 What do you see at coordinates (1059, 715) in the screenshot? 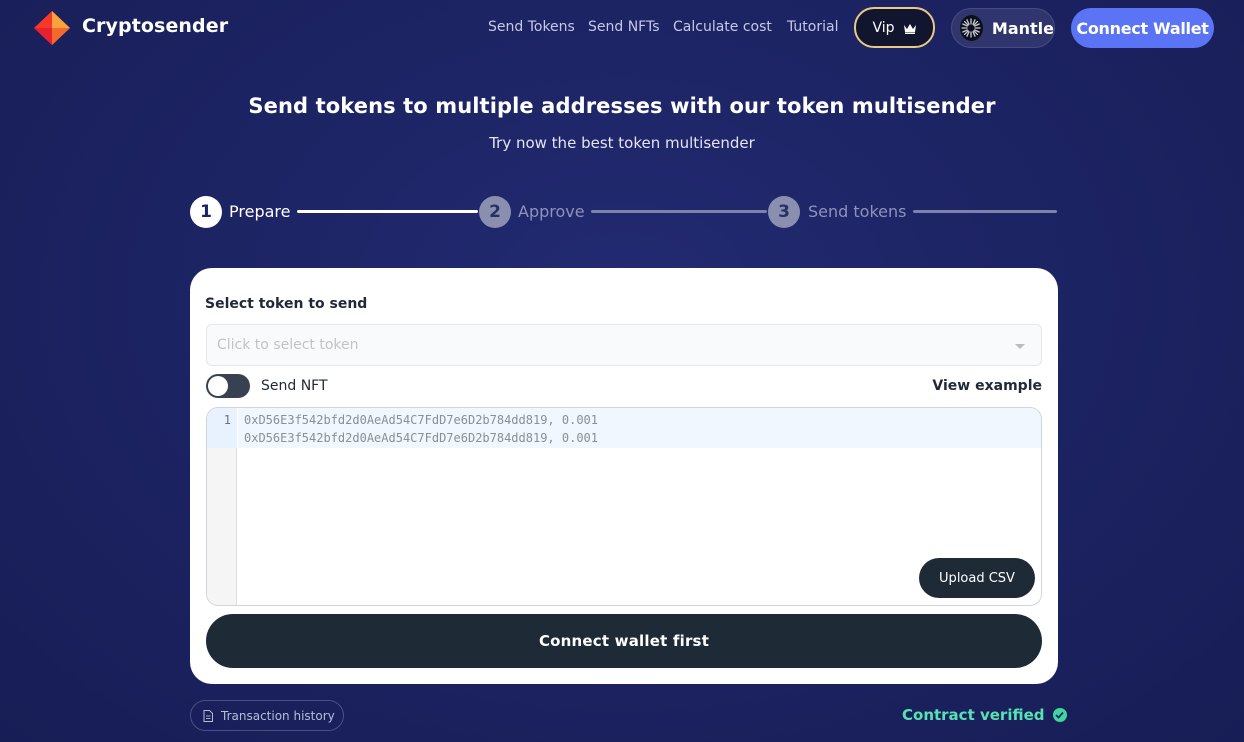
I see `check-circle-icon` at bounding box center [1059, 715].